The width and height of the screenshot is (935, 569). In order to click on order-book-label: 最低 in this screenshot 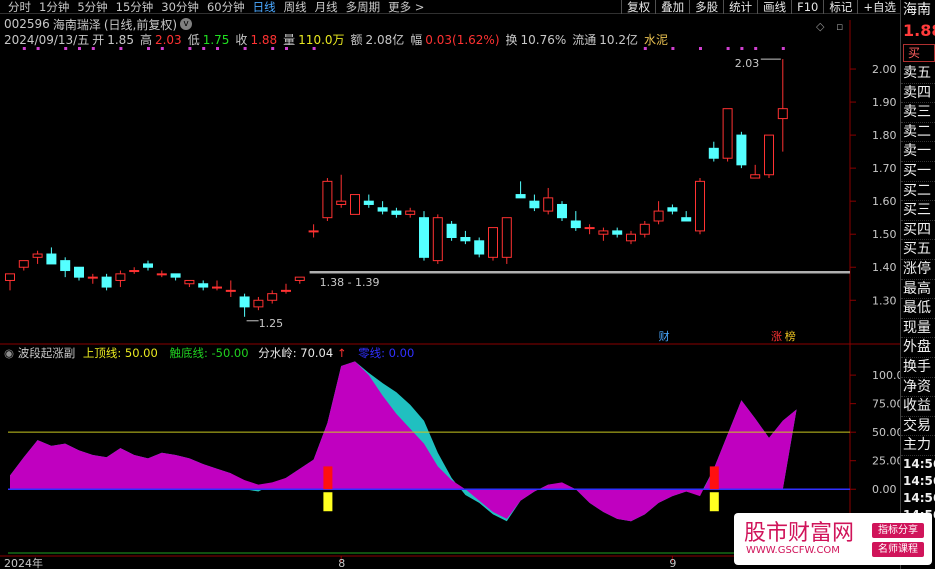, I will do `click(918, 309)`.